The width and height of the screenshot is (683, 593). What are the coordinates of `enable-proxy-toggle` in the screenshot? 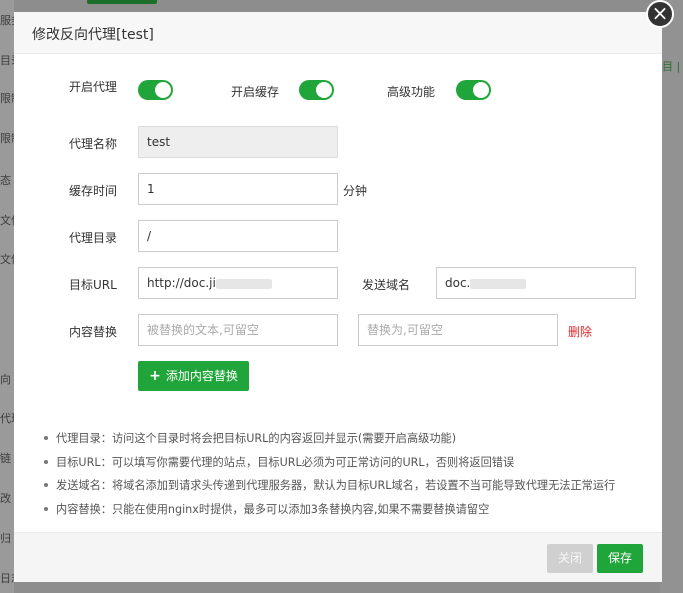 It's located at (155, 90).